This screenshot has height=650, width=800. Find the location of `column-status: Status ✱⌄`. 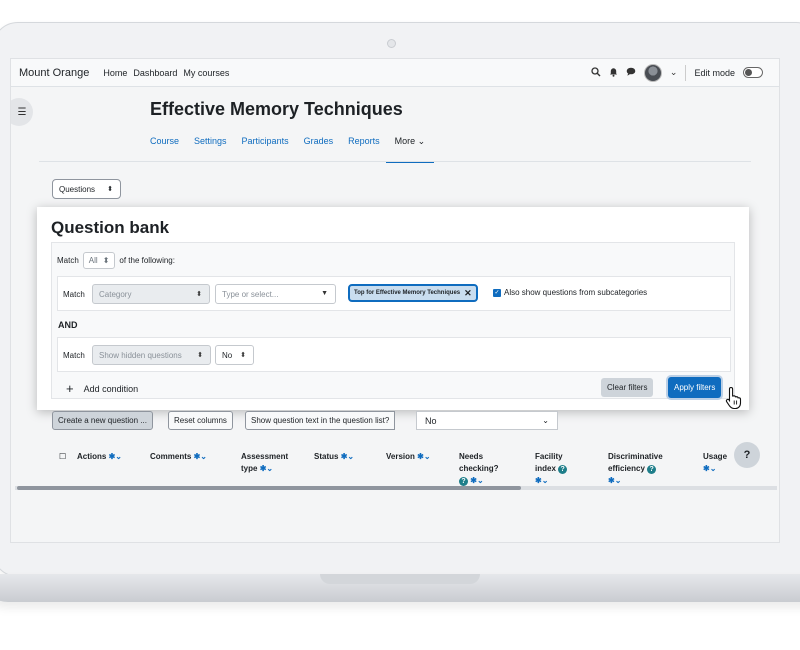

column-status: Status ✱⌄ is located at coordinates (334, 457).